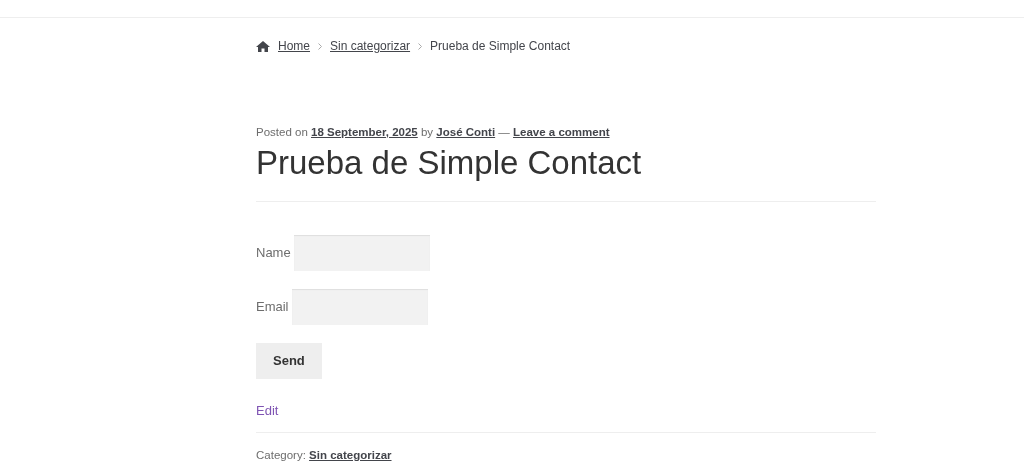  I want to click on category-line: Category: Sin categorizar, so click(324, 455).